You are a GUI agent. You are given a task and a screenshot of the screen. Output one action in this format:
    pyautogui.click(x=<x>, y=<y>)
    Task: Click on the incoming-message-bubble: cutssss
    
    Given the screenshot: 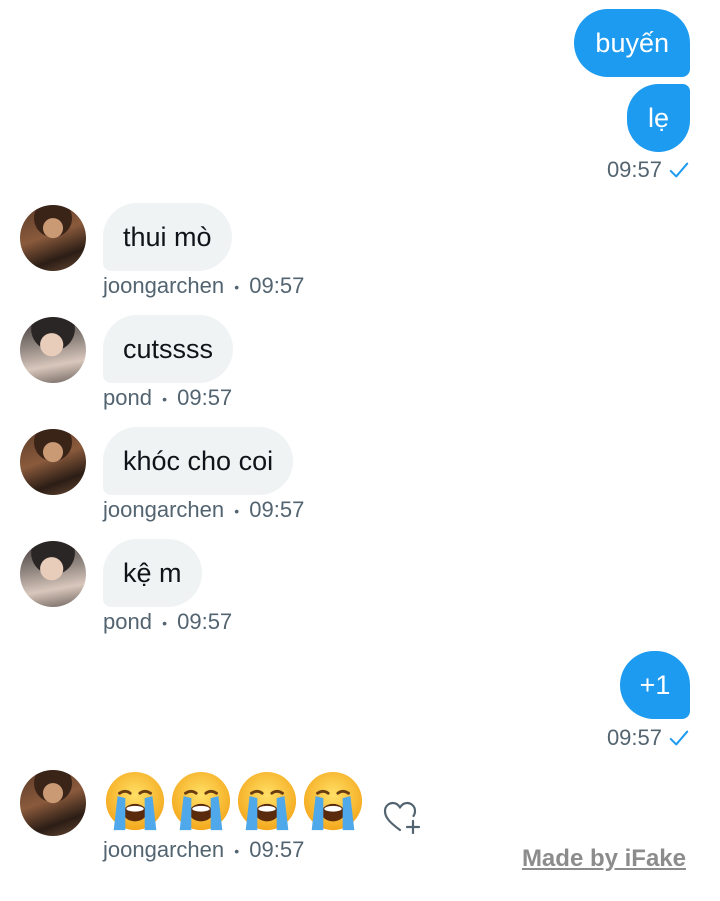 What is the action you would take?
    pyautogui.click(x=168, y=349)
    